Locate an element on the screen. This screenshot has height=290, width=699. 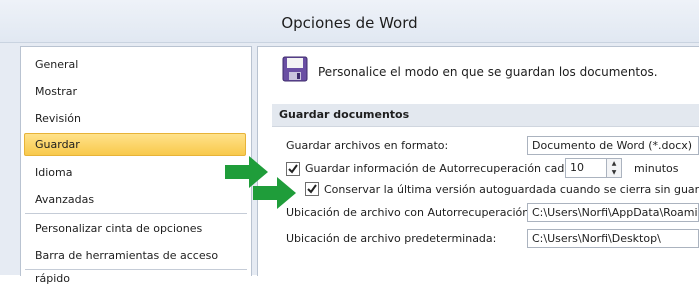
autorecover-location-input: C:\Users\Norfi\AppData\Roaming is located at coordinates (613, 212).